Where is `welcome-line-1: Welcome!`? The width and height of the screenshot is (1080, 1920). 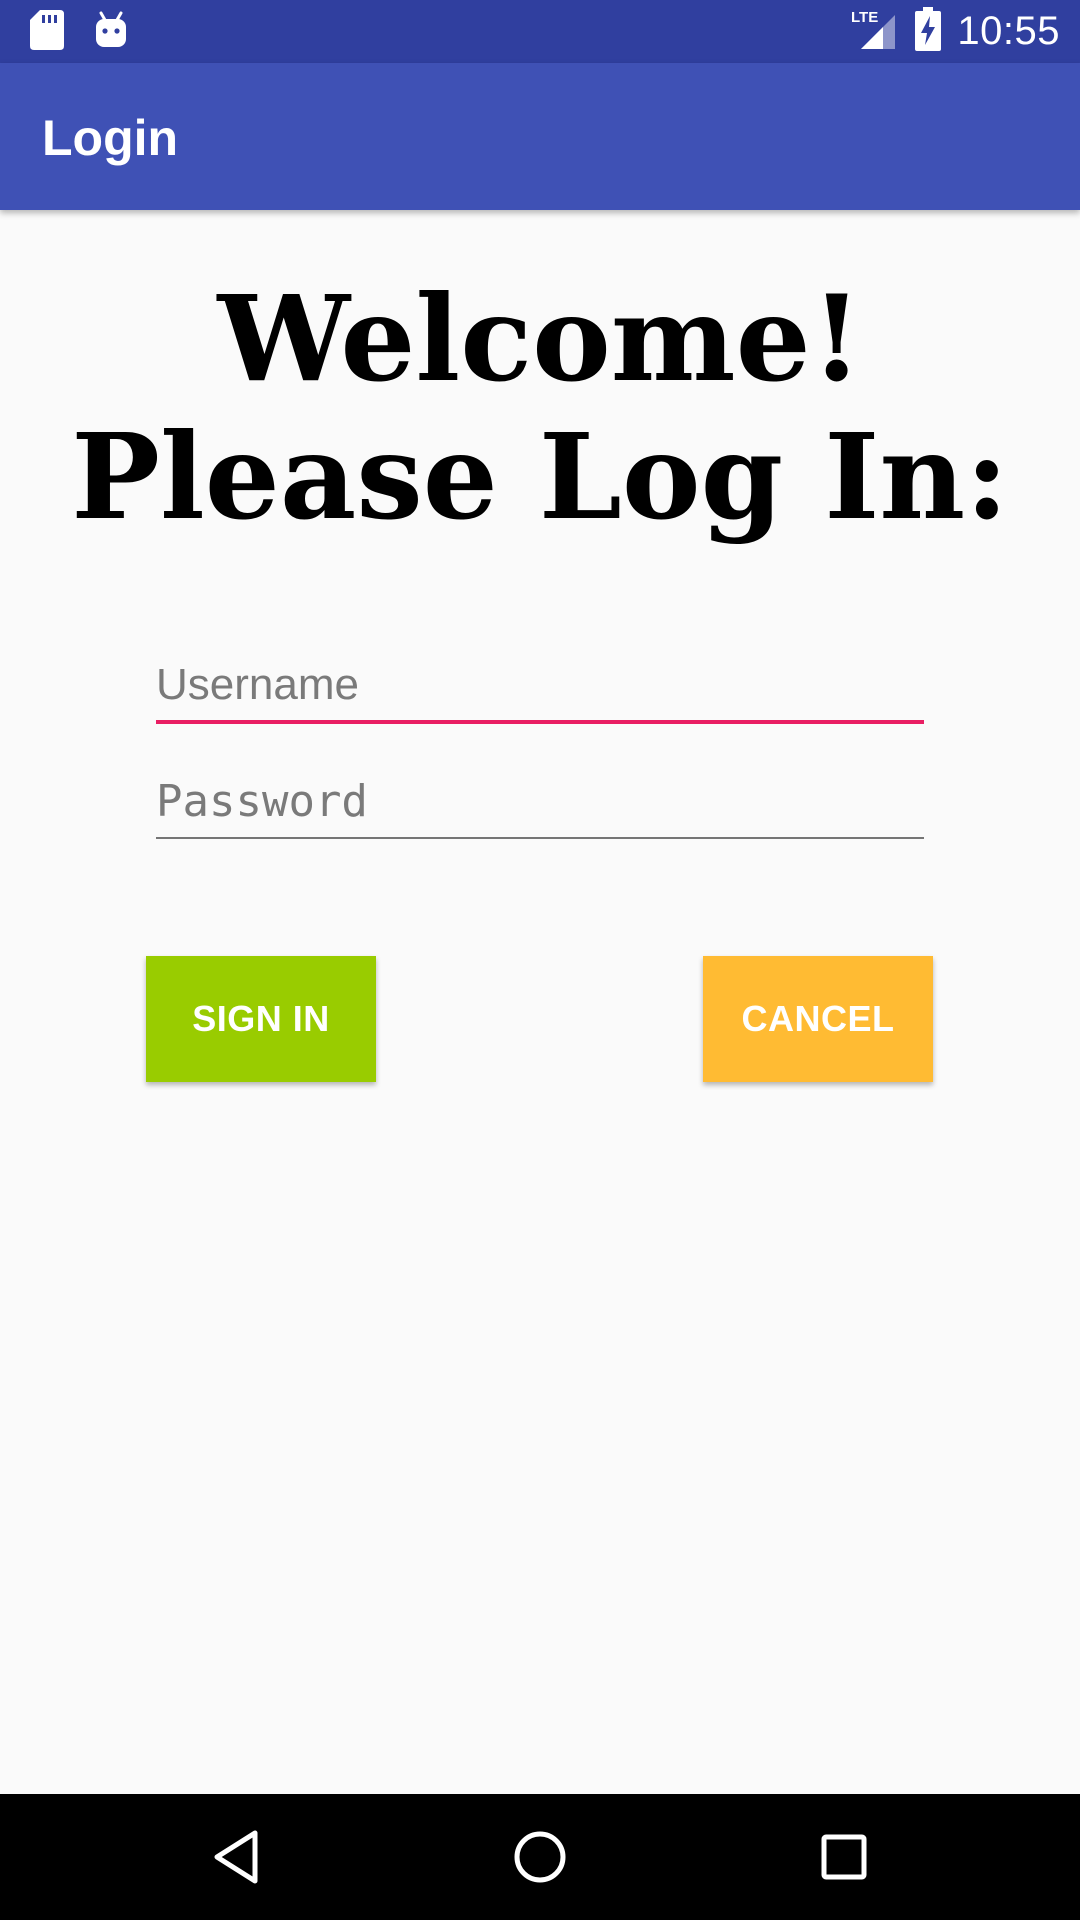 welcome-line-1: Welcome! is located at coordinates (540, 338).